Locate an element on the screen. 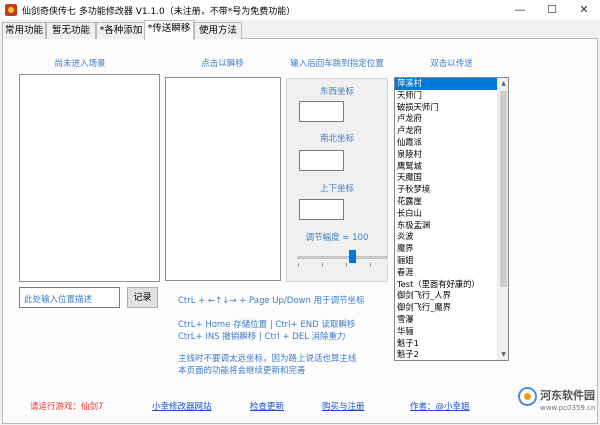 The height and width of the screenshot is (425, 600). destination-scrollbar: ▲ ▼ is located at coordinates (502, 219).